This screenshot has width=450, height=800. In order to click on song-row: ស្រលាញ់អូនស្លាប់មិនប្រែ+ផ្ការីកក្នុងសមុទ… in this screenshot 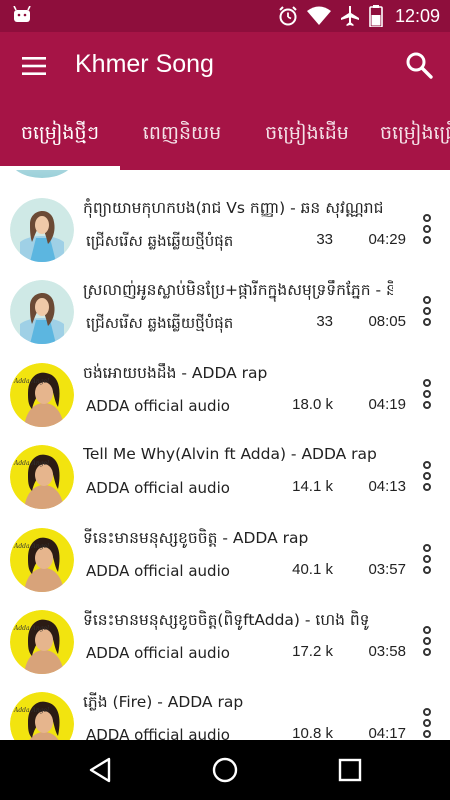, I will do `click(225, 311)`.